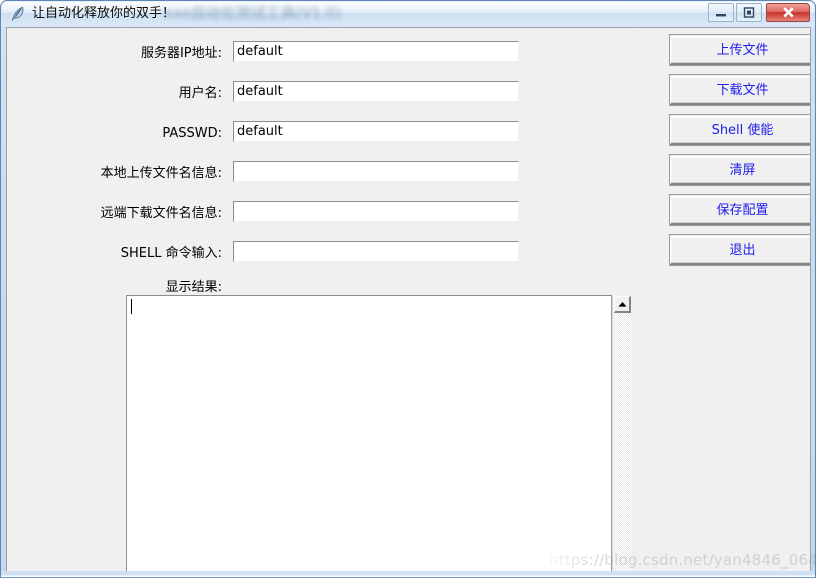  Describe the element at coordinates (740, 250) in the screenshot. I see `exit-button: 退出` at that location.